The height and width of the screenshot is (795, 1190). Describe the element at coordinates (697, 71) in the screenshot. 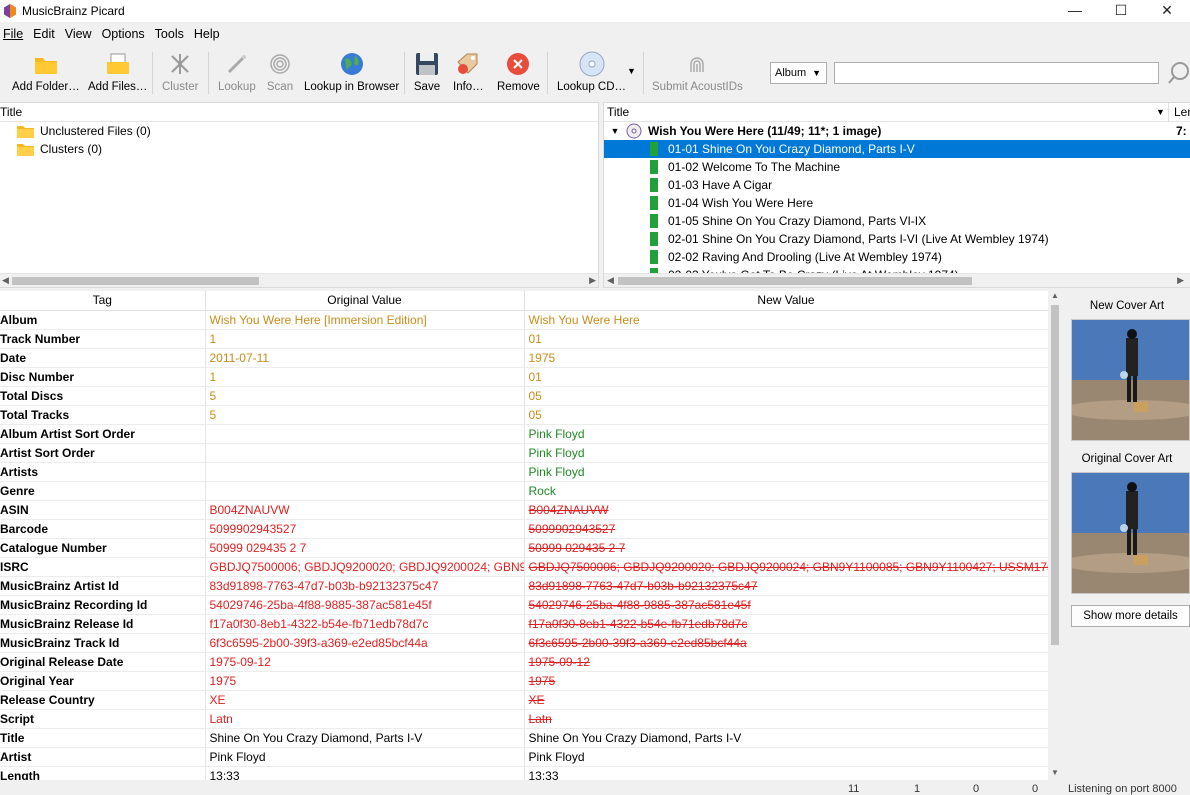

I see `submit-acoustids-button: Submit AcoustIDs` at that location.